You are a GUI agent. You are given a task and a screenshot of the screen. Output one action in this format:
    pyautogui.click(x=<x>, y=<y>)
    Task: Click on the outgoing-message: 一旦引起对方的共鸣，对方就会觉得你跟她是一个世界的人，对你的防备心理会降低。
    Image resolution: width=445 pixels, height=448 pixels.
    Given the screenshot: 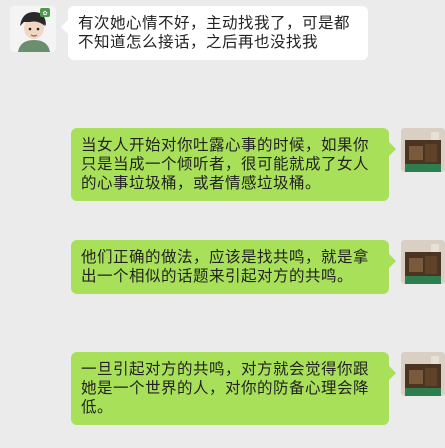 What is the action you would take?
    pyautogui.click(x=233, y=388)
    